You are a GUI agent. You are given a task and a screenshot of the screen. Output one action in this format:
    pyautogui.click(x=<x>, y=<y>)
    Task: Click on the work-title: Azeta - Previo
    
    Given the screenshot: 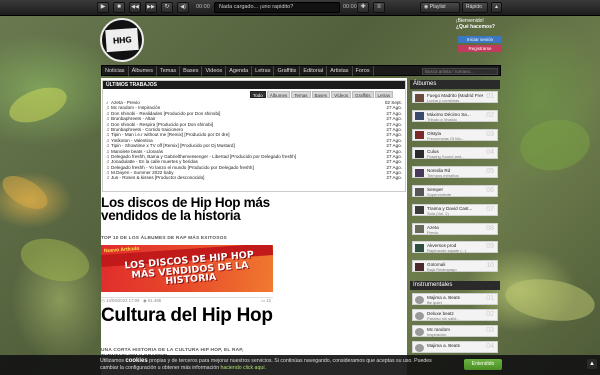 What is the action you would take?
    pyautogui.click(x=125, y=102)
    